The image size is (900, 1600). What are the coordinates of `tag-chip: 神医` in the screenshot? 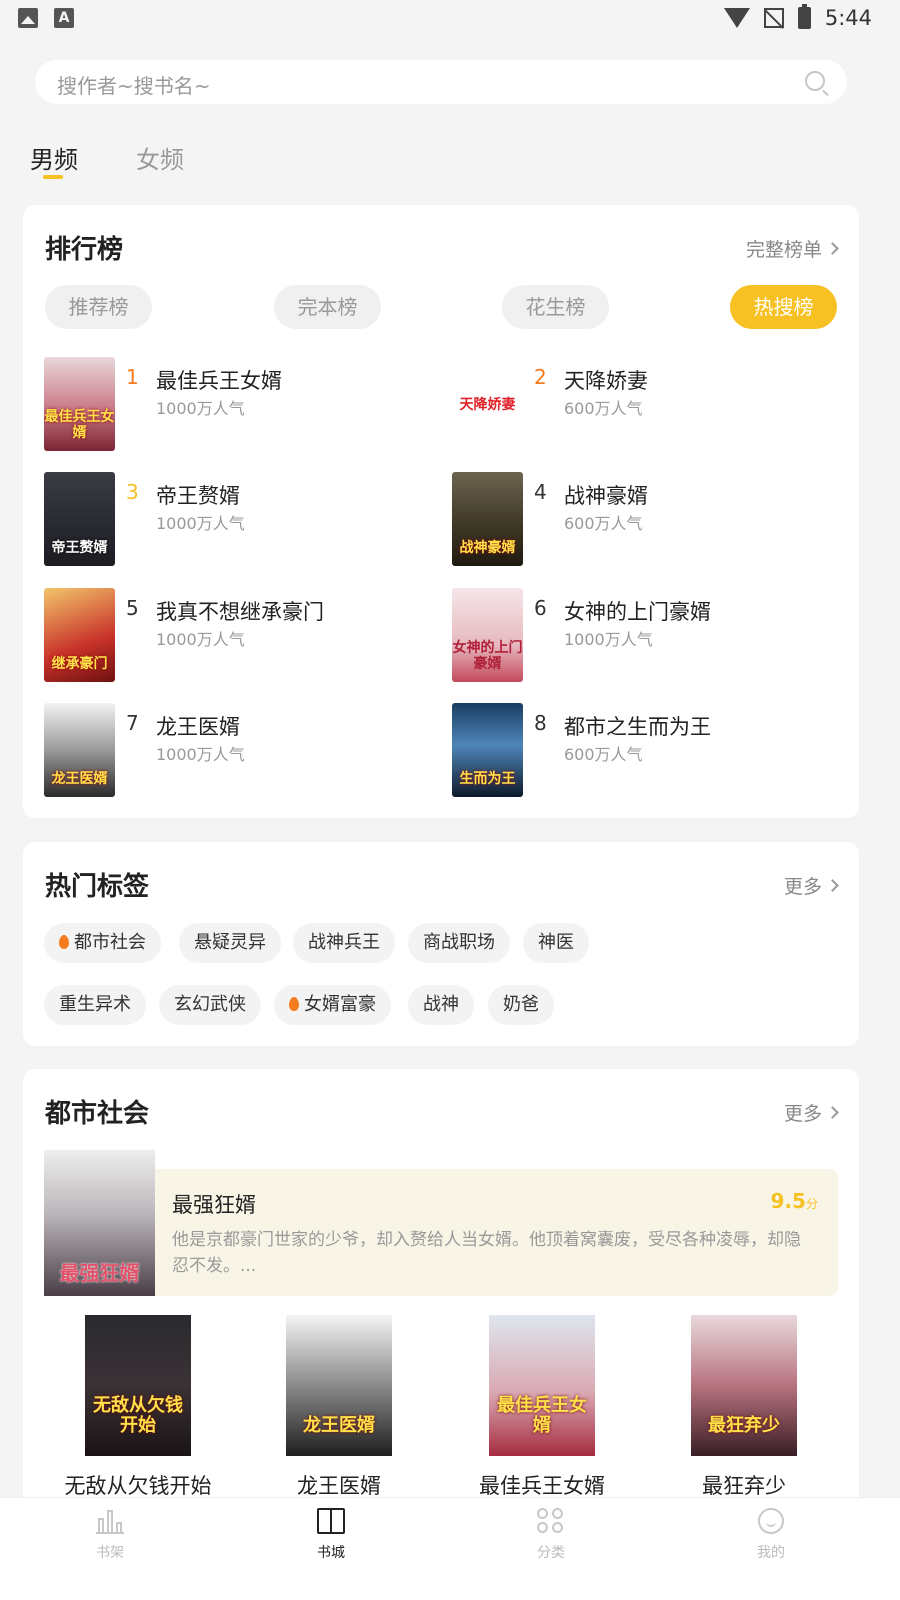 It's located at (556, 943).